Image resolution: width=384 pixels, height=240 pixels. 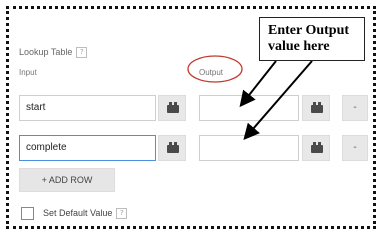 What do you see at coordinates (215, 69) in the screenshot?
I see `output-highlight-circle` at bounding box center [215, 69].